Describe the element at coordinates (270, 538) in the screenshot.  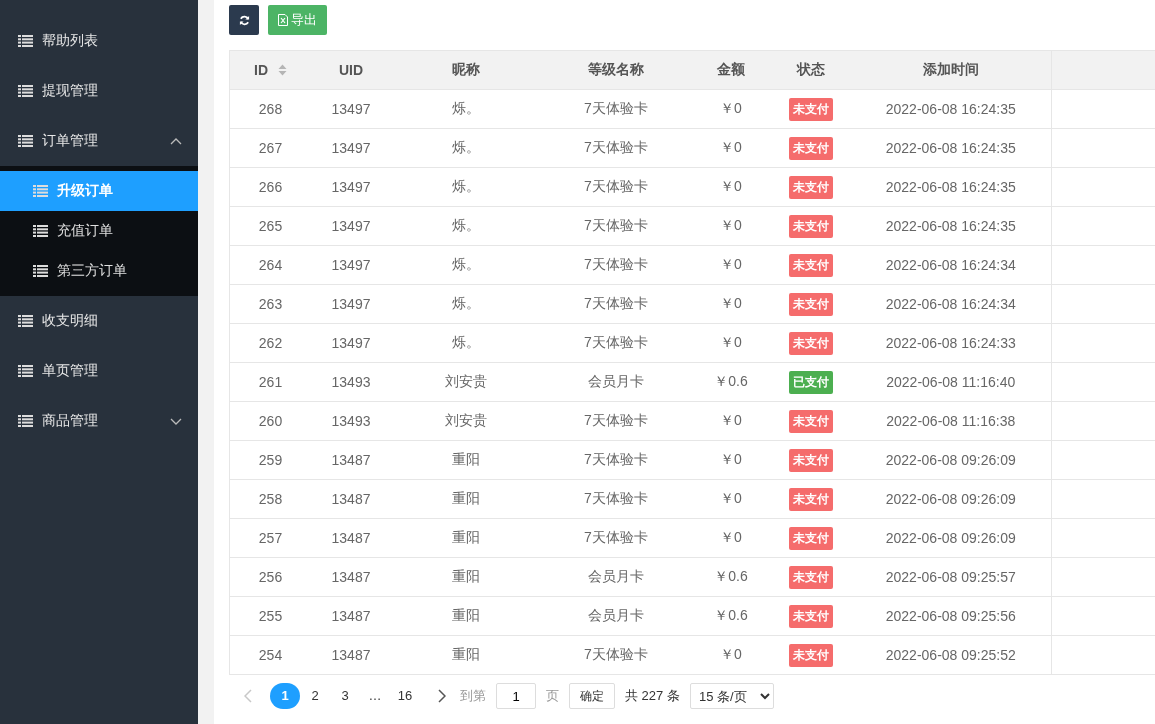
I see `table-cell: 257` at that location.